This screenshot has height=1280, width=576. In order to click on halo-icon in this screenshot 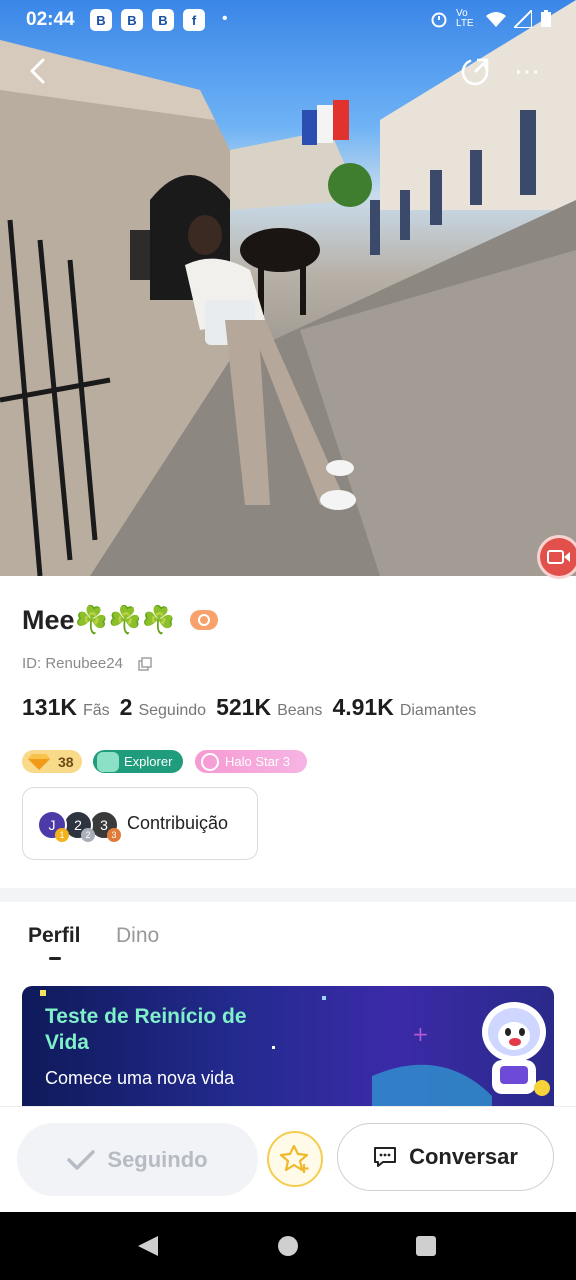, I will do `click(210, 761)`.